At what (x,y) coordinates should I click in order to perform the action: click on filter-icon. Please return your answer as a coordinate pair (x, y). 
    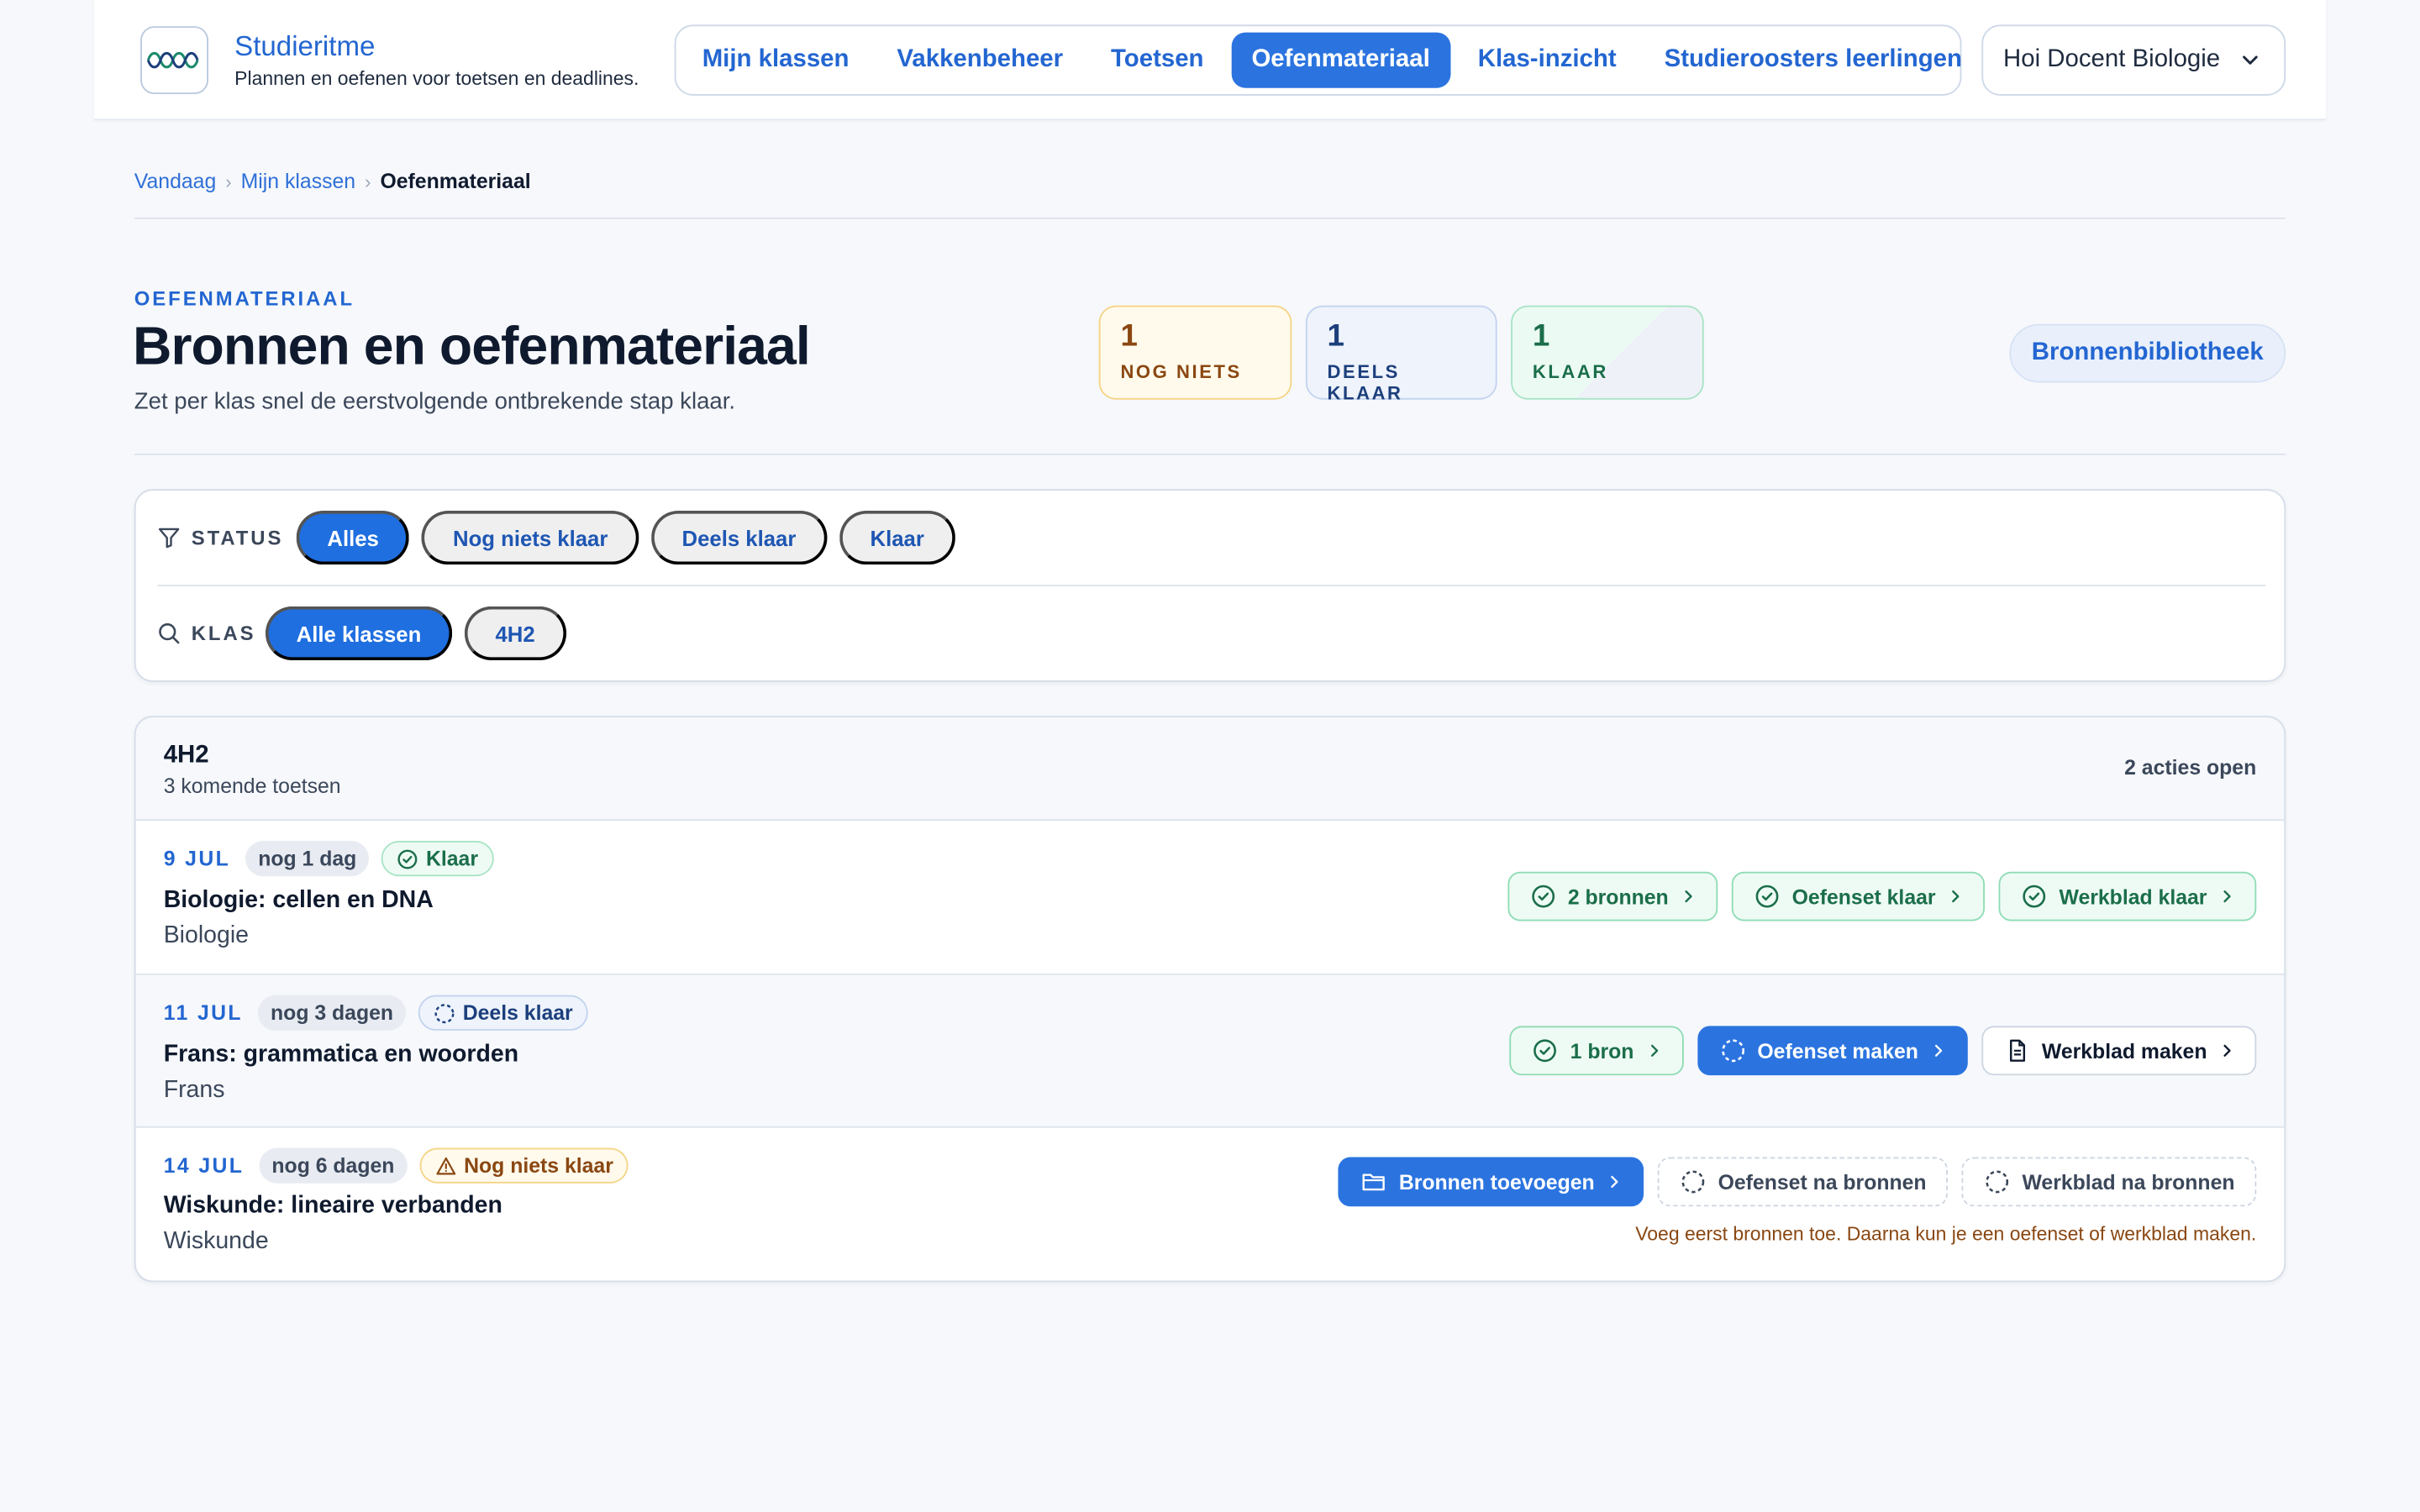
    Looking at the image, I should click on (169, 537).